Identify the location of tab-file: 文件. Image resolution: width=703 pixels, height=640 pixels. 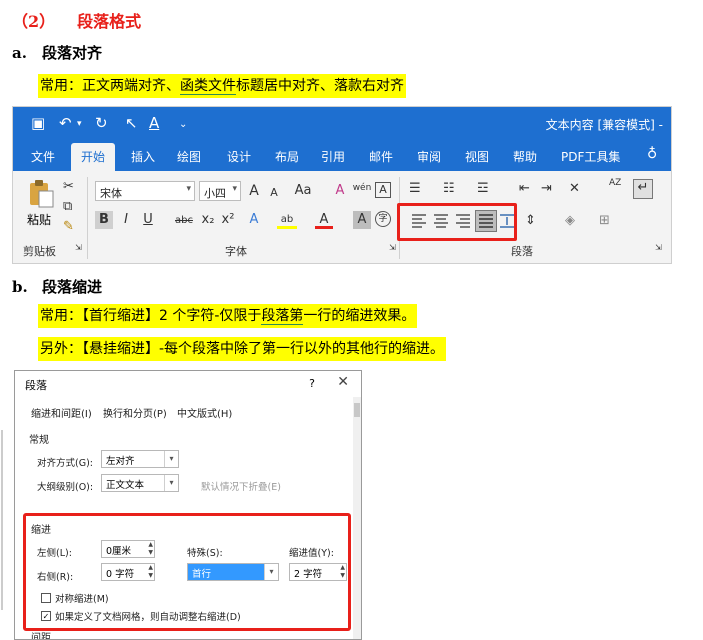
(43, 156).